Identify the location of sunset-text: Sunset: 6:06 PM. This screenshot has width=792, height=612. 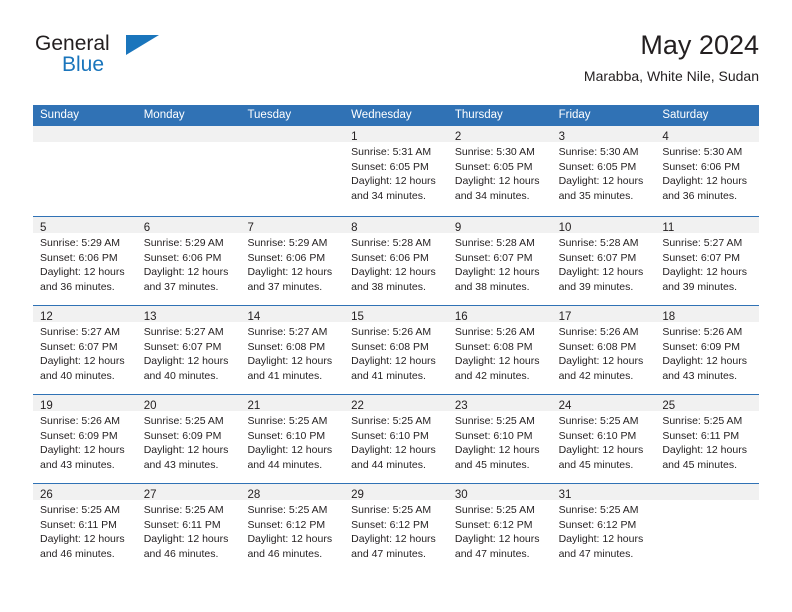
(701, 166).